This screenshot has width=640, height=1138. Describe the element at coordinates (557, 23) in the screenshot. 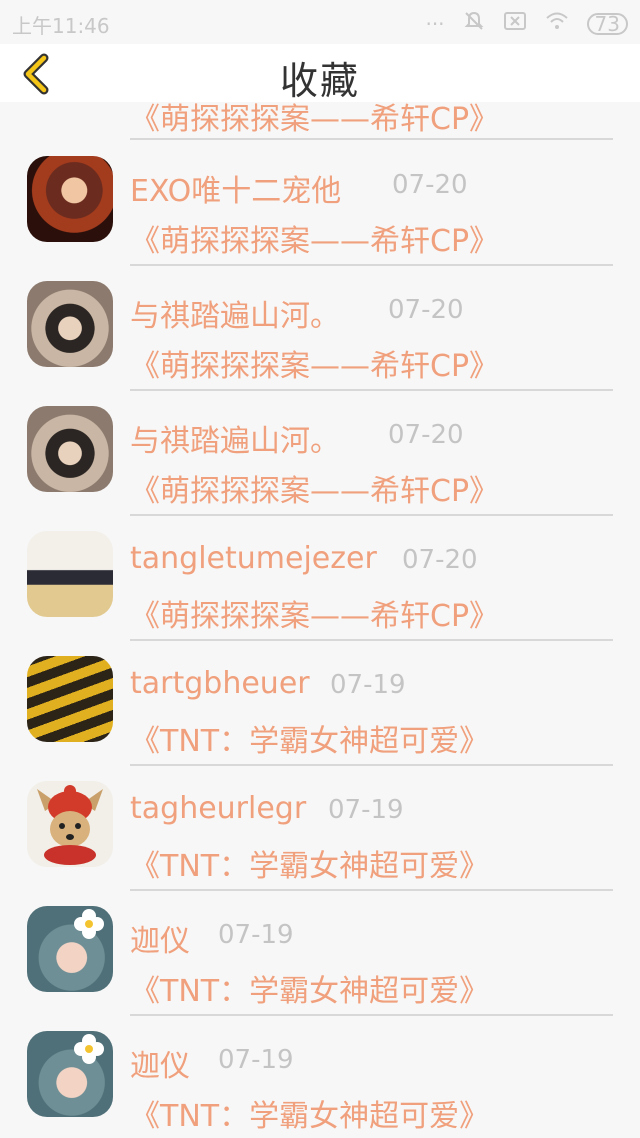

I see `wifi-icon` at that location.